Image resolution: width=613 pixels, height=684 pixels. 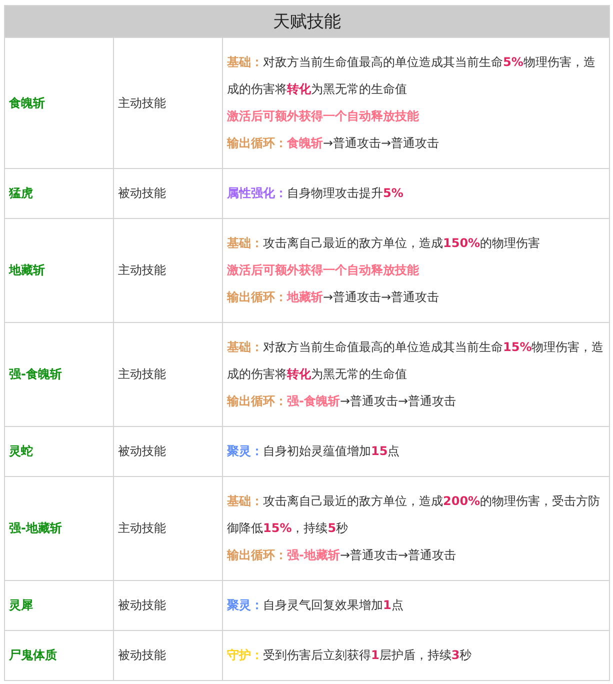 What do you see at coordinates (315, 605) in the screenshot?
I see `skill-description: 聚灵：自身灵气回复效果增加1点` at bounding box center [315, 605].